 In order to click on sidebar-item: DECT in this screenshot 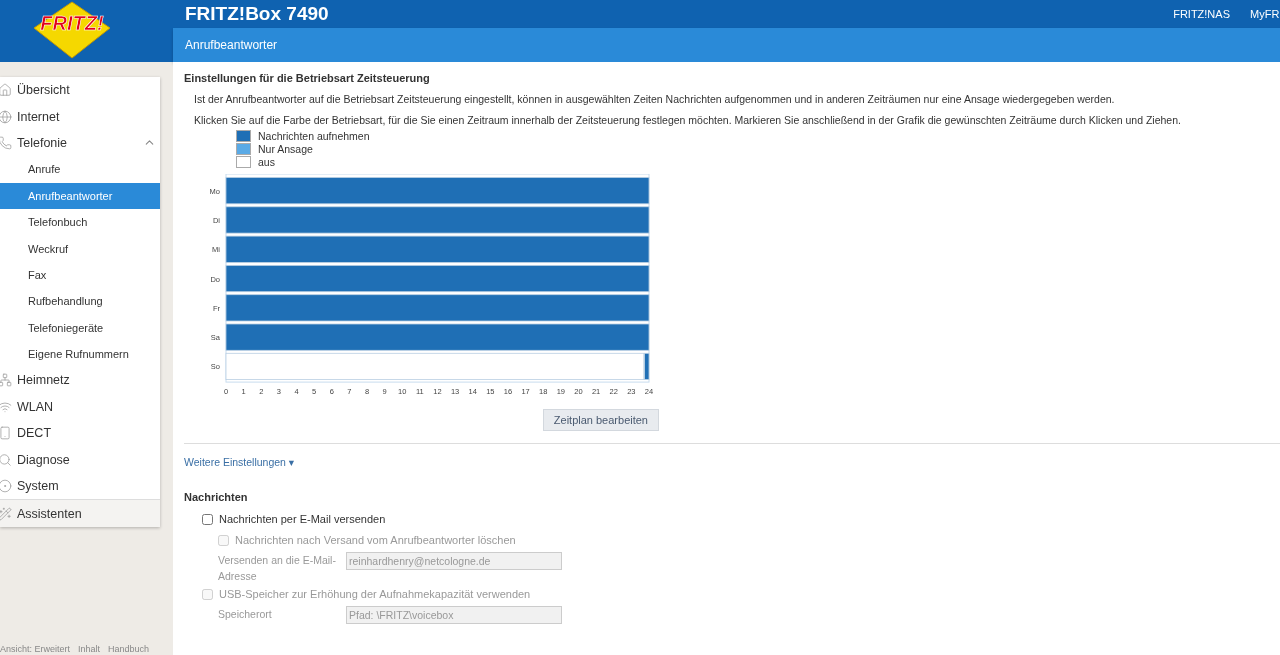, I will do `click(80, 433)`.